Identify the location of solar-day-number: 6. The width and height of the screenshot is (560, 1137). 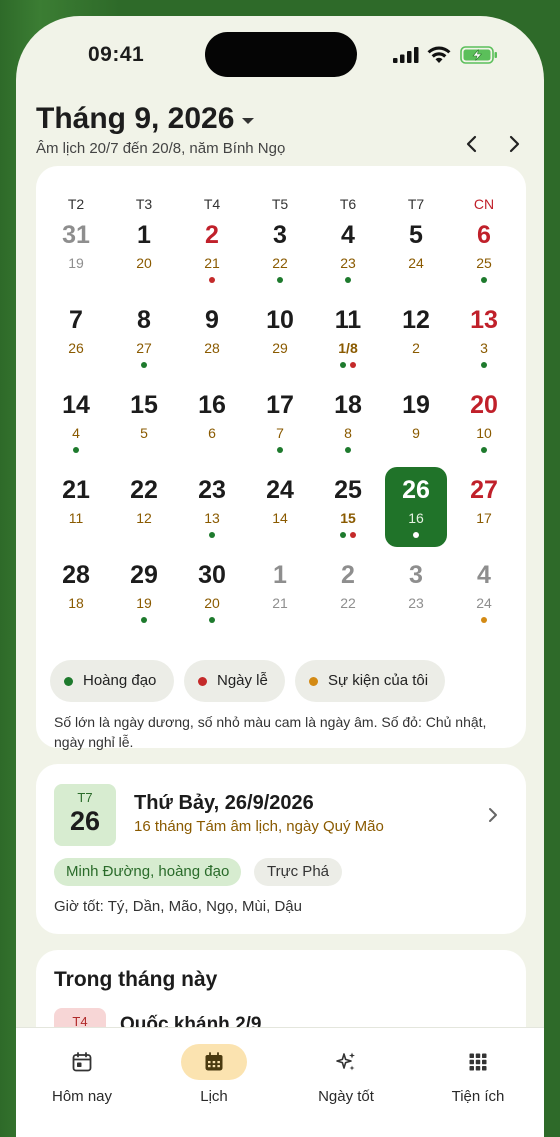
(484, 235).